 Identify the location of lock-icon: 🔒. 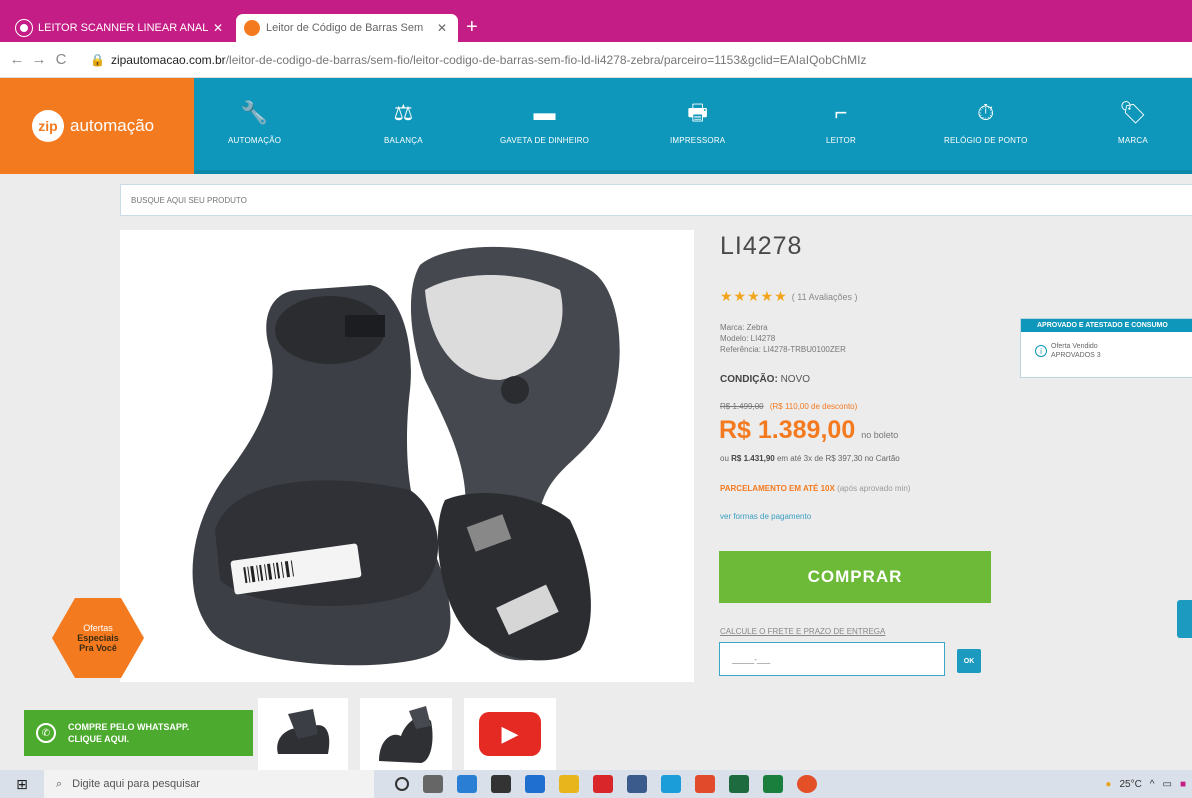
(97, 60).